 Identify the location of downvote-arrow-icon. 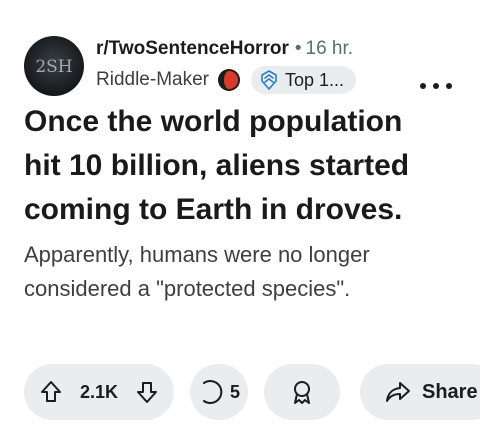
(147, 392).